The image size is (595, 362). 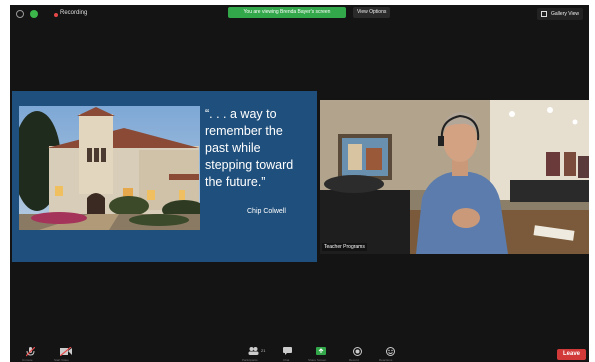 What do you see at coordinates (354, 360) in the screenshot?
I see `record-label: Record` at bounding box center [354, 360].